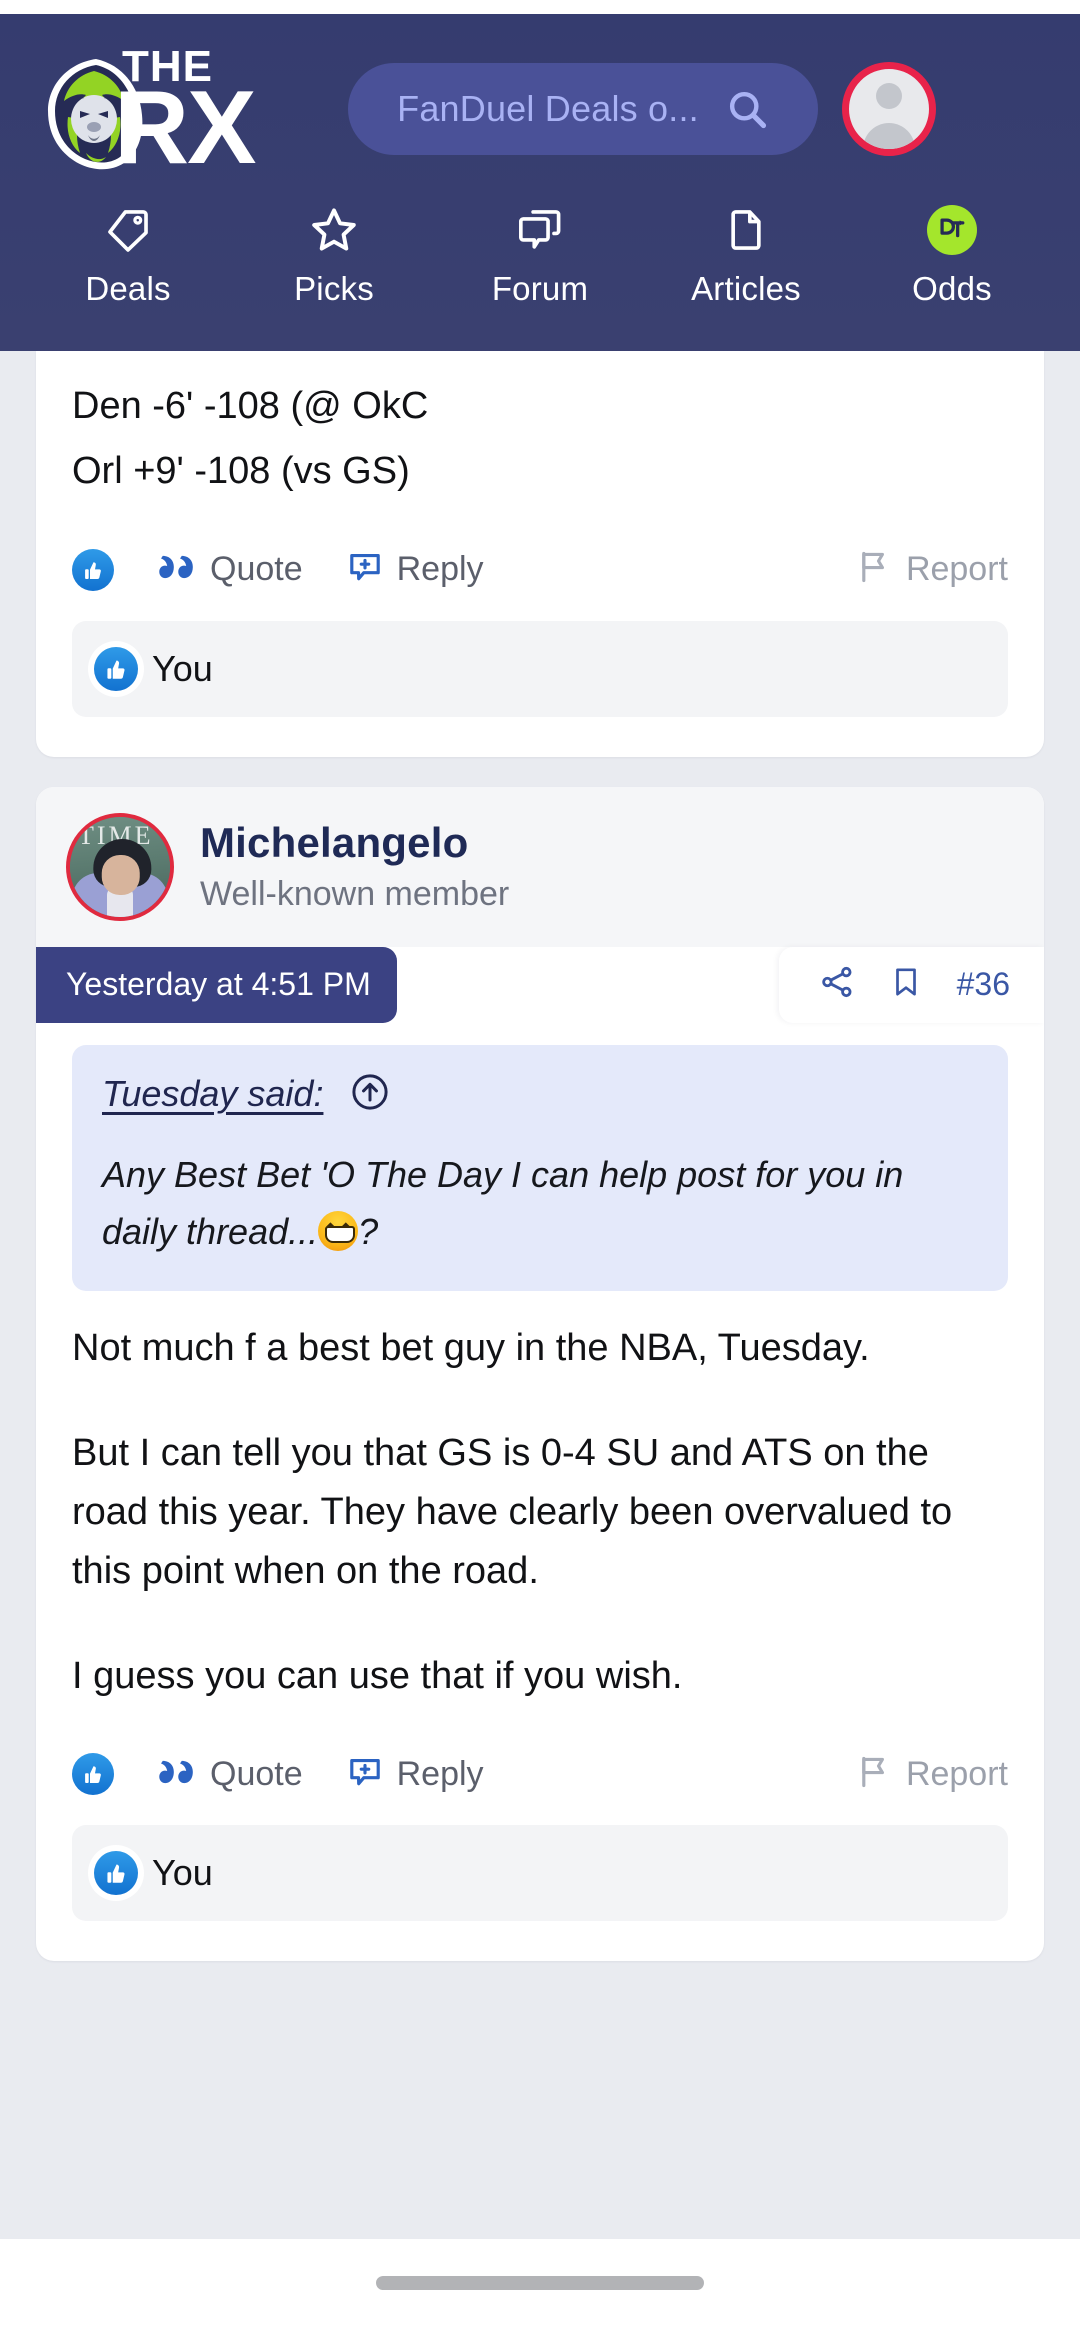 This screenshot has height=2327, width=1080. Describe the element at coordinates (540, 1873) in the screenshot. I see `reactions-bar-36: You` at that location.